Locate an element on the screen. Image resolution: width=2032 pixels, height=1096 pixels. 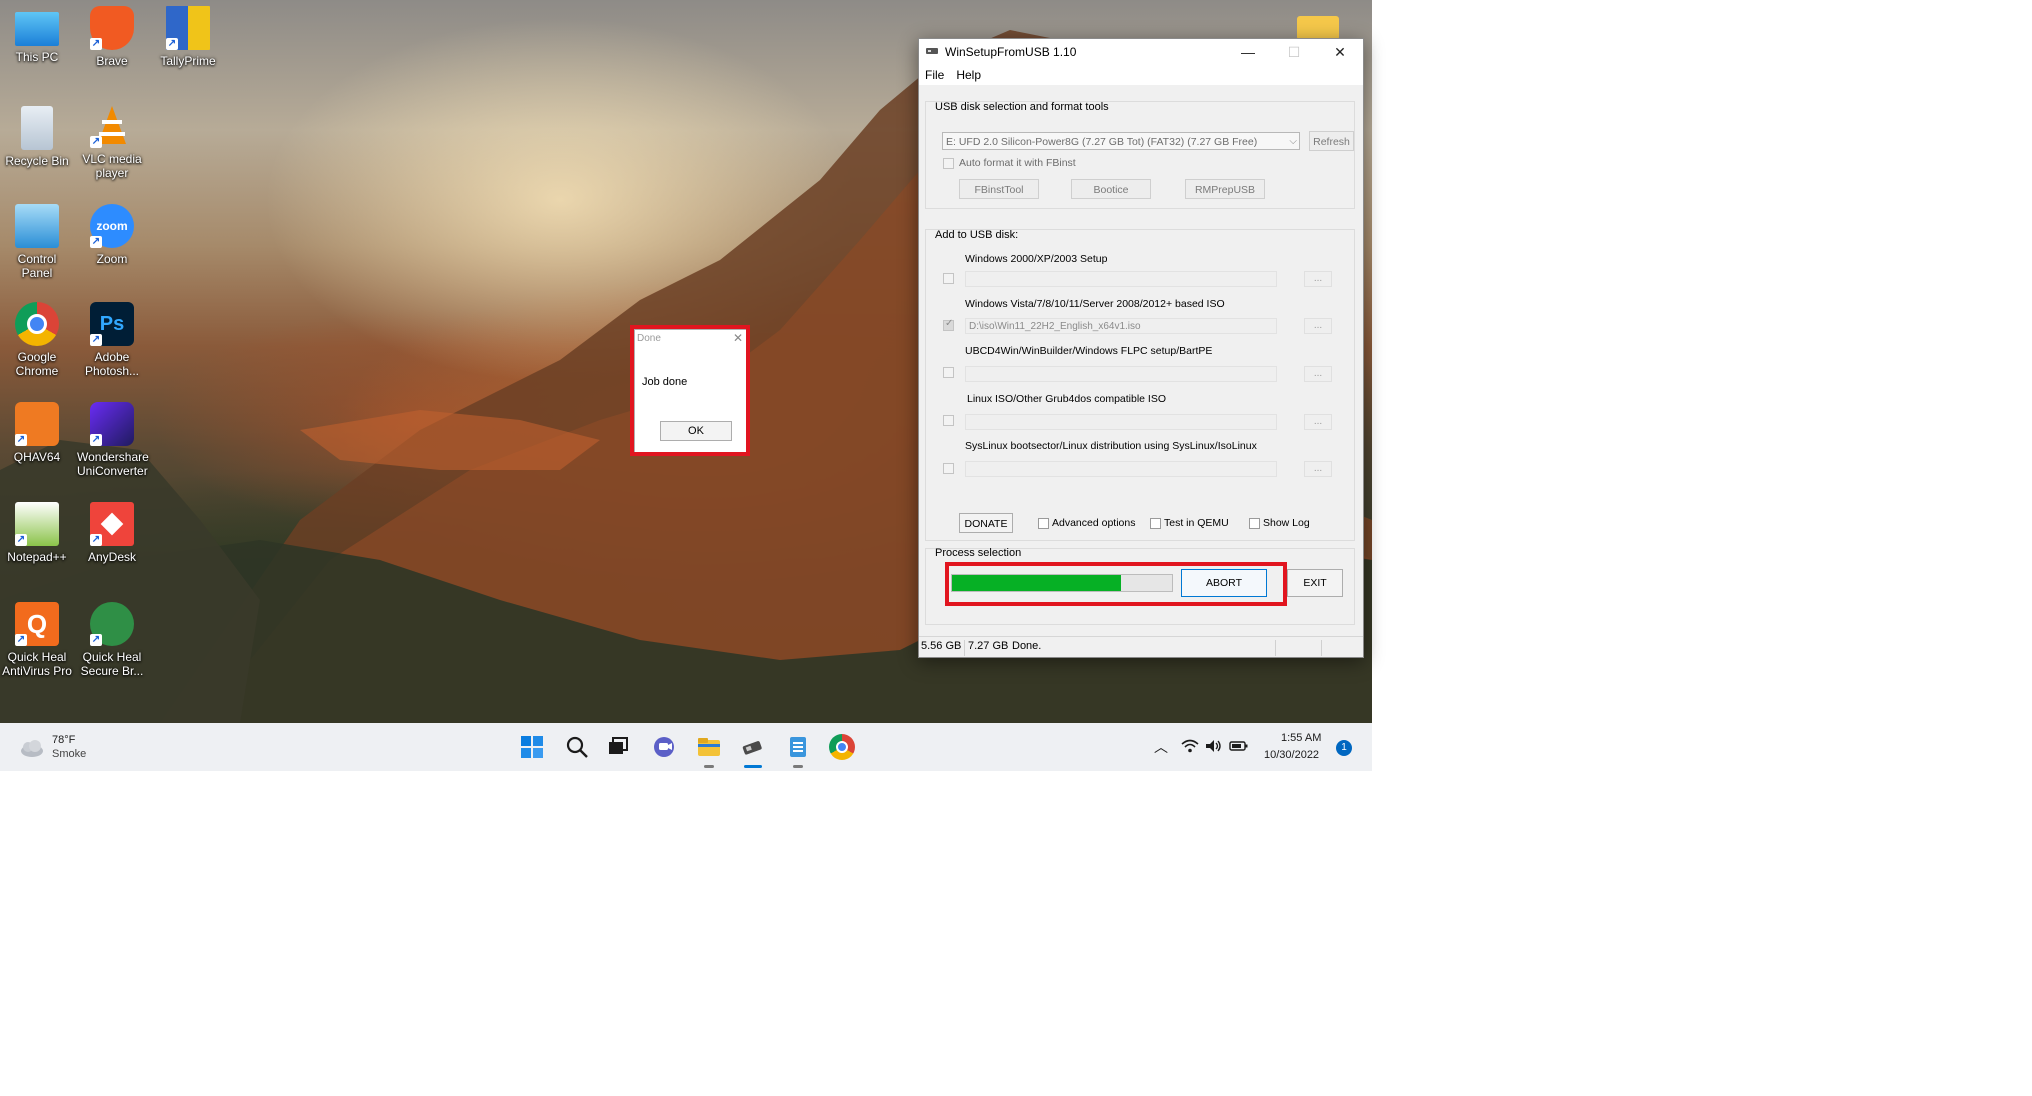
donate-button: DONATE is located at coordinates (986, 523).